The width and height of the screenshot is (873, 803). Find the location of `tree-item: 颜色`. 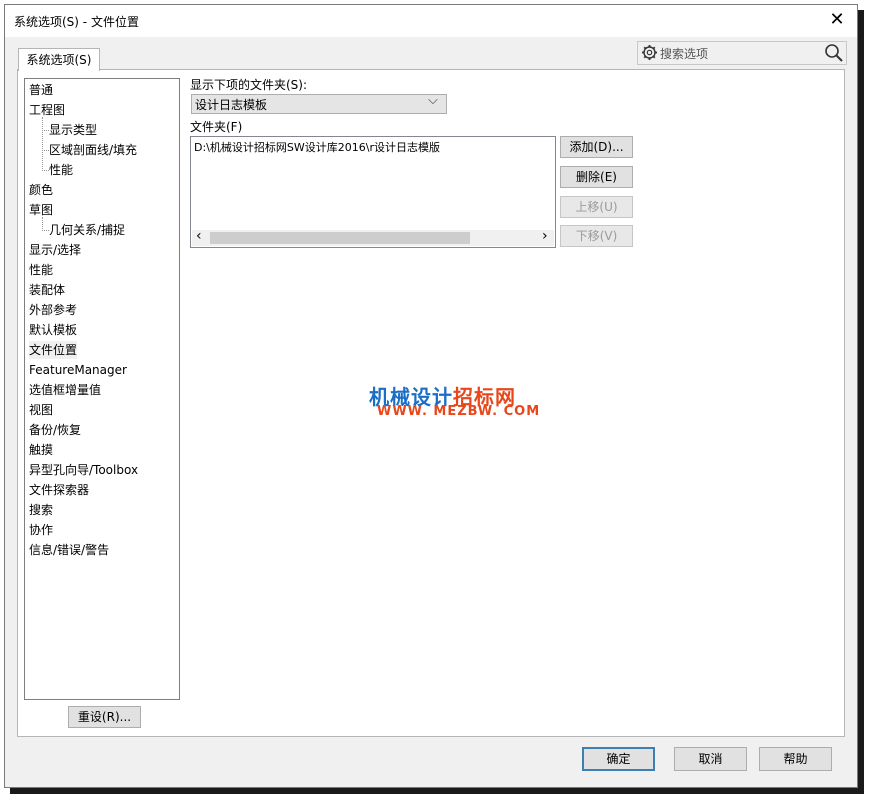

tree-item: 颜色 is located at coordinates (41, 190).